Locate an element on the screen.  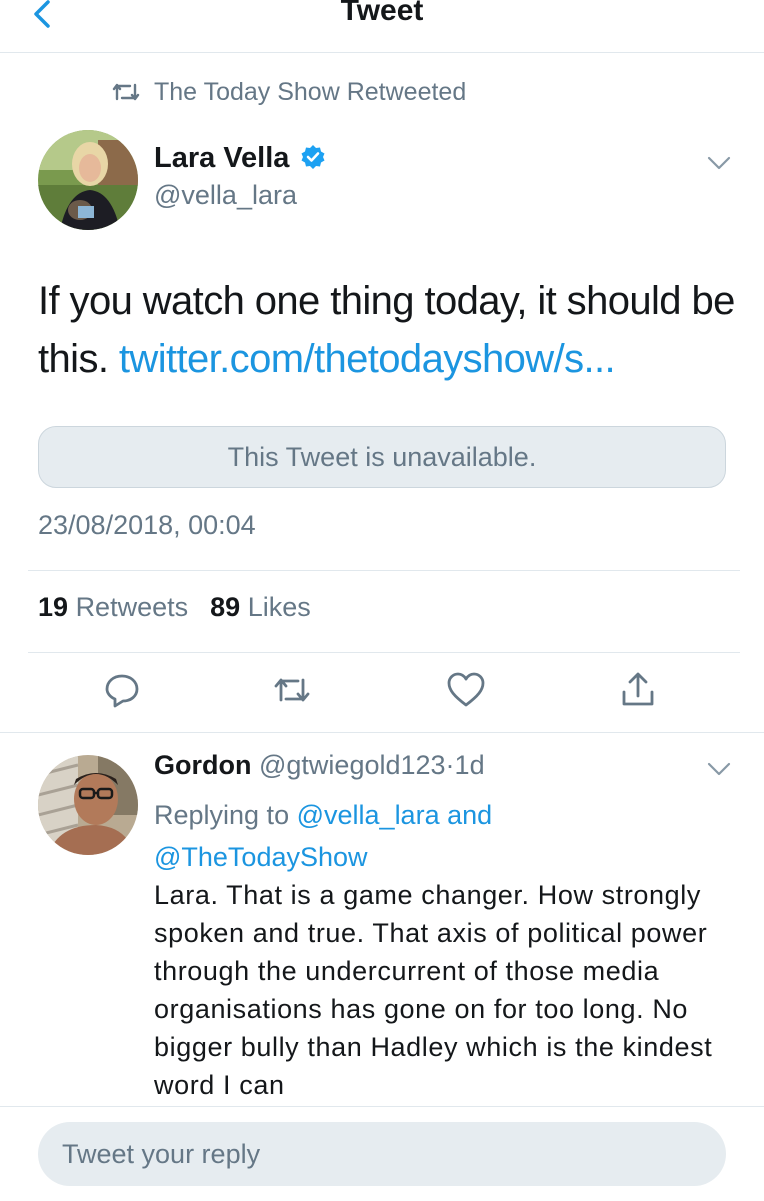
reply-header: Gordon @gtwiegold123·1d is located at coordinates (319, 765).